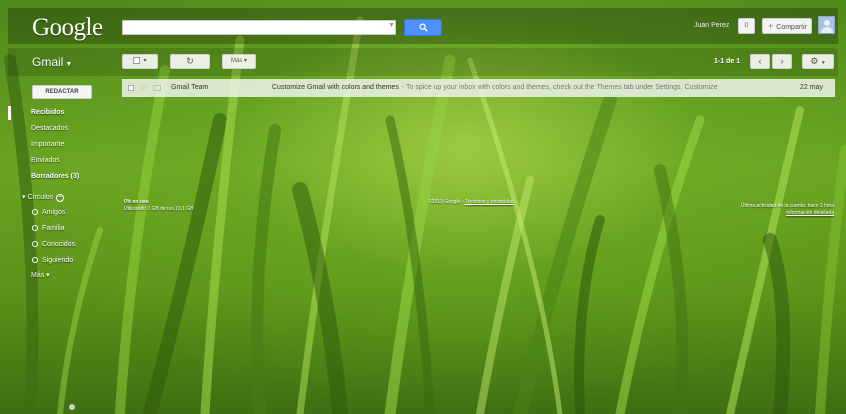  What do you see at coordinates (137, 60) in the screenshot?
I see `checkbox-icon` at bounding box center [137, 60].